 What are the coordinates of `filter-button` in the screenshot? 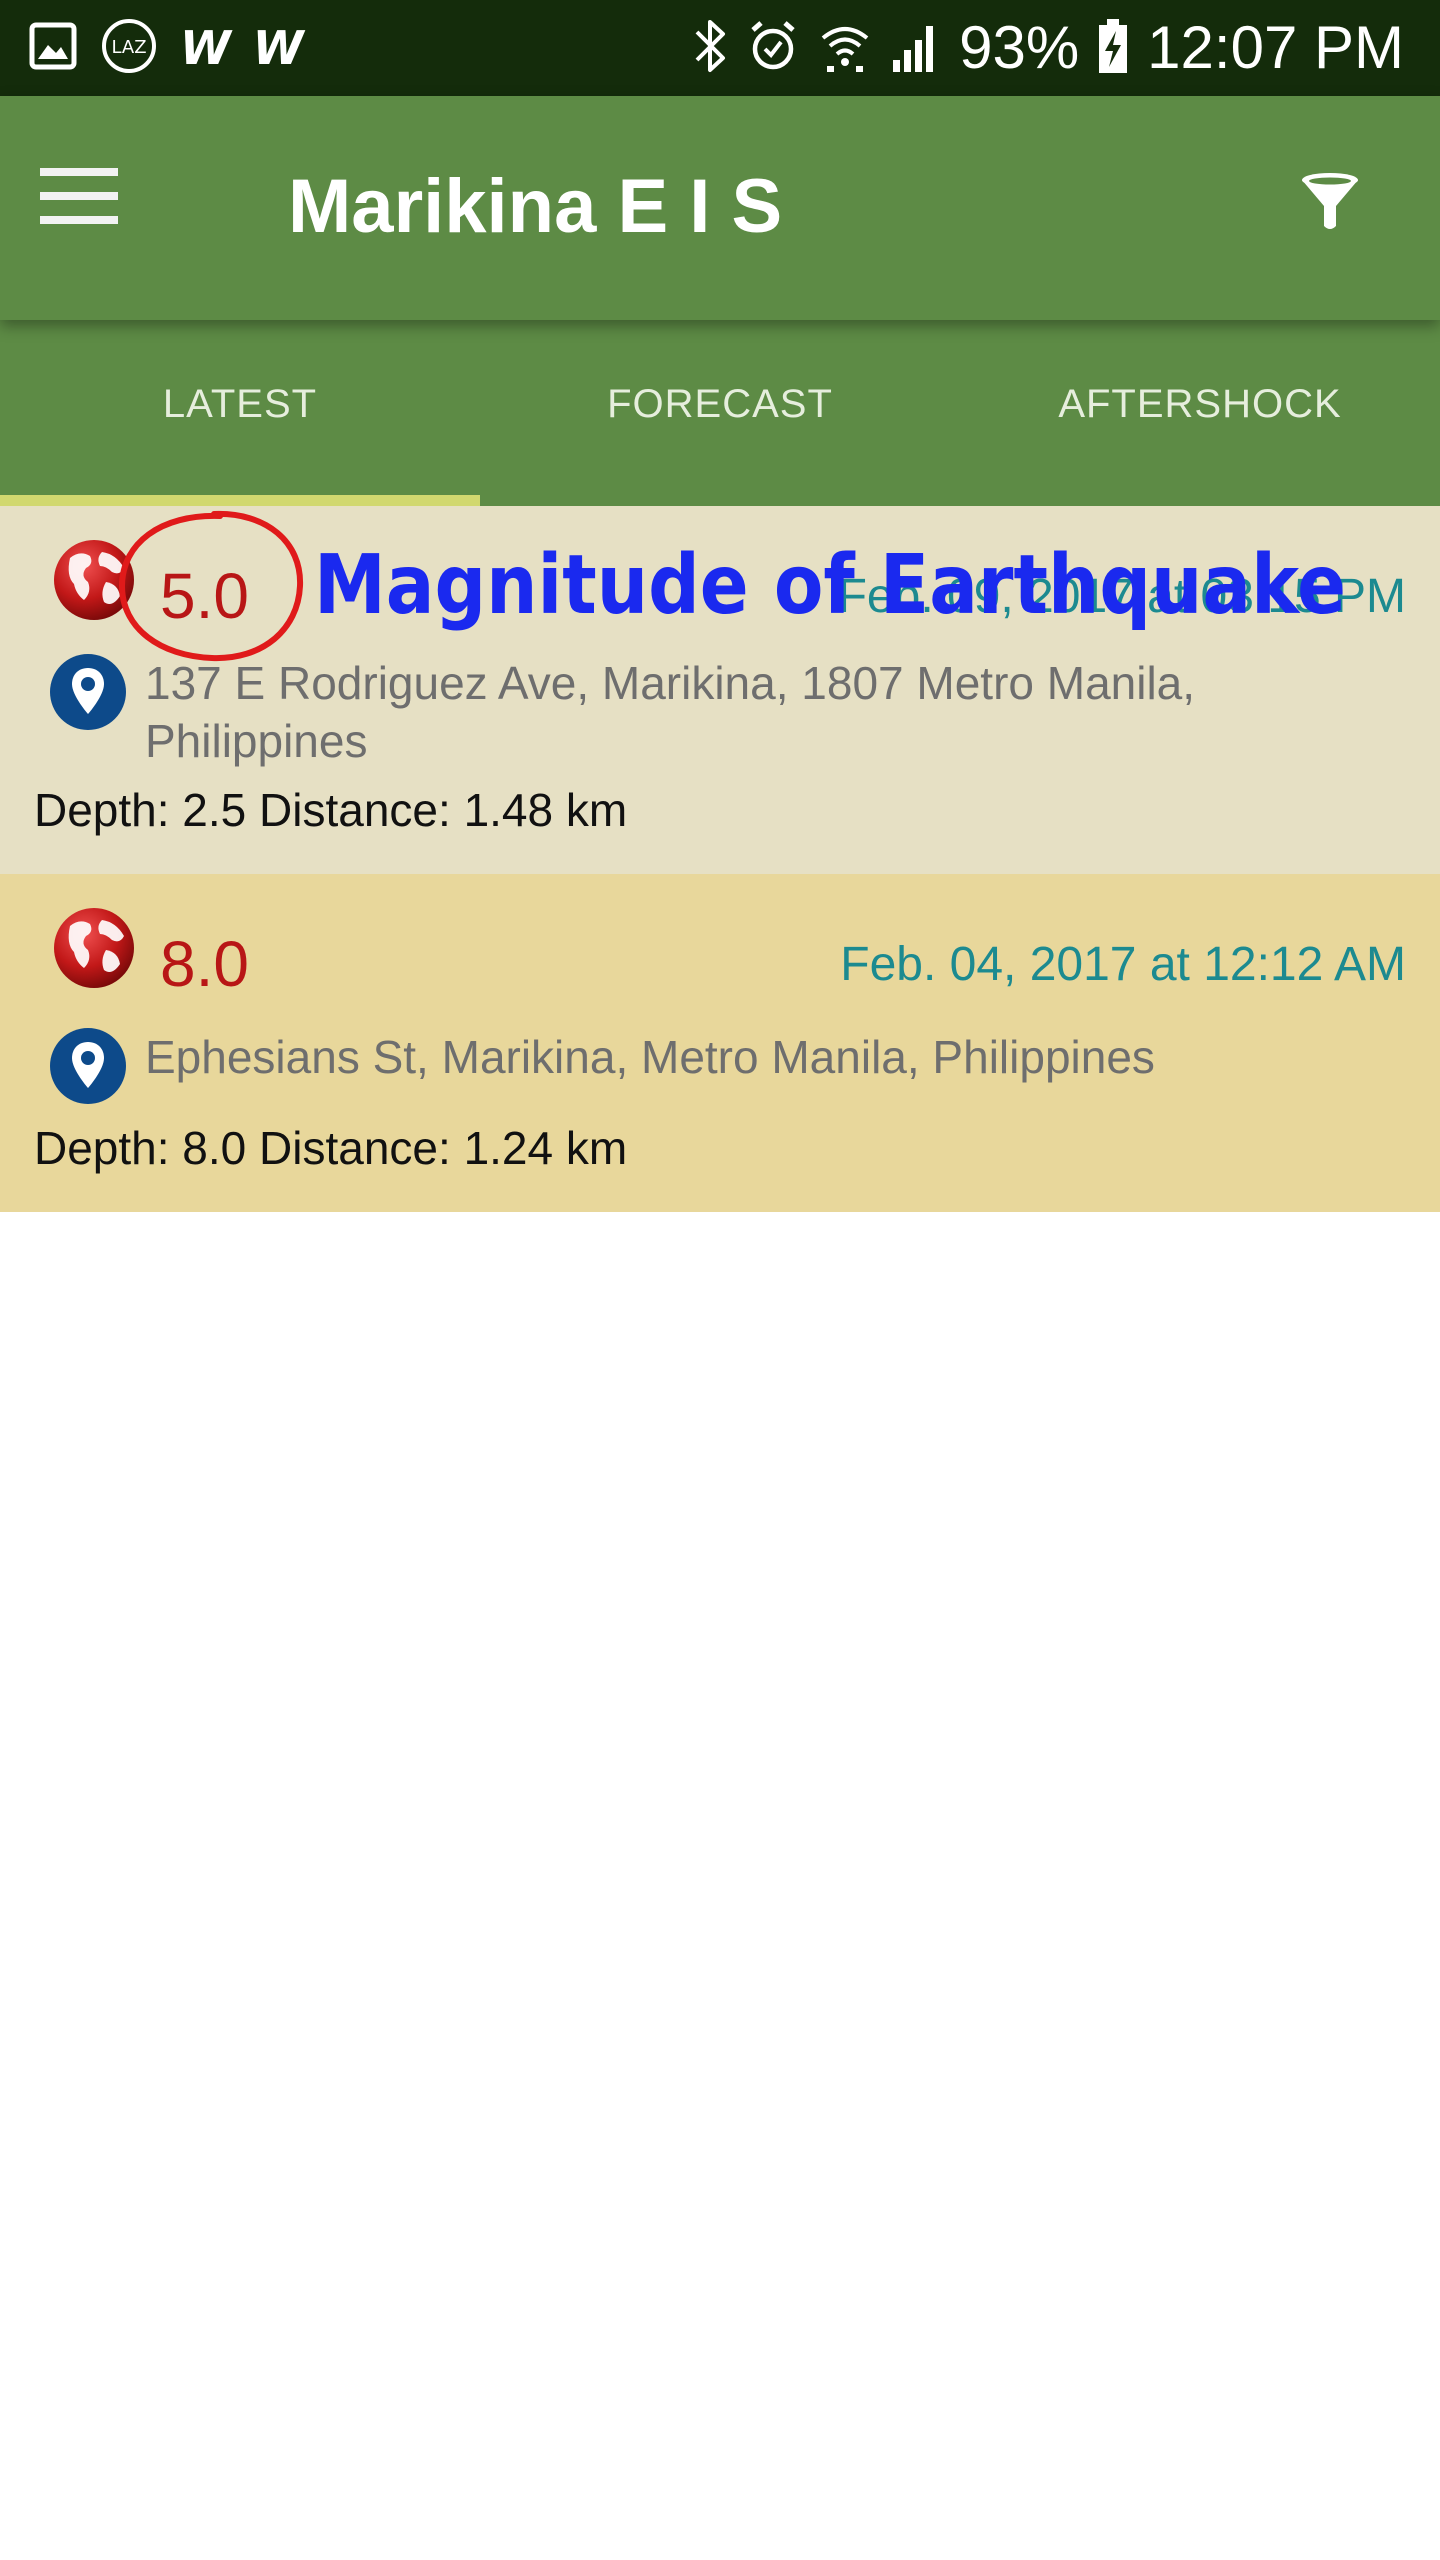 It's located at (1348, 215).